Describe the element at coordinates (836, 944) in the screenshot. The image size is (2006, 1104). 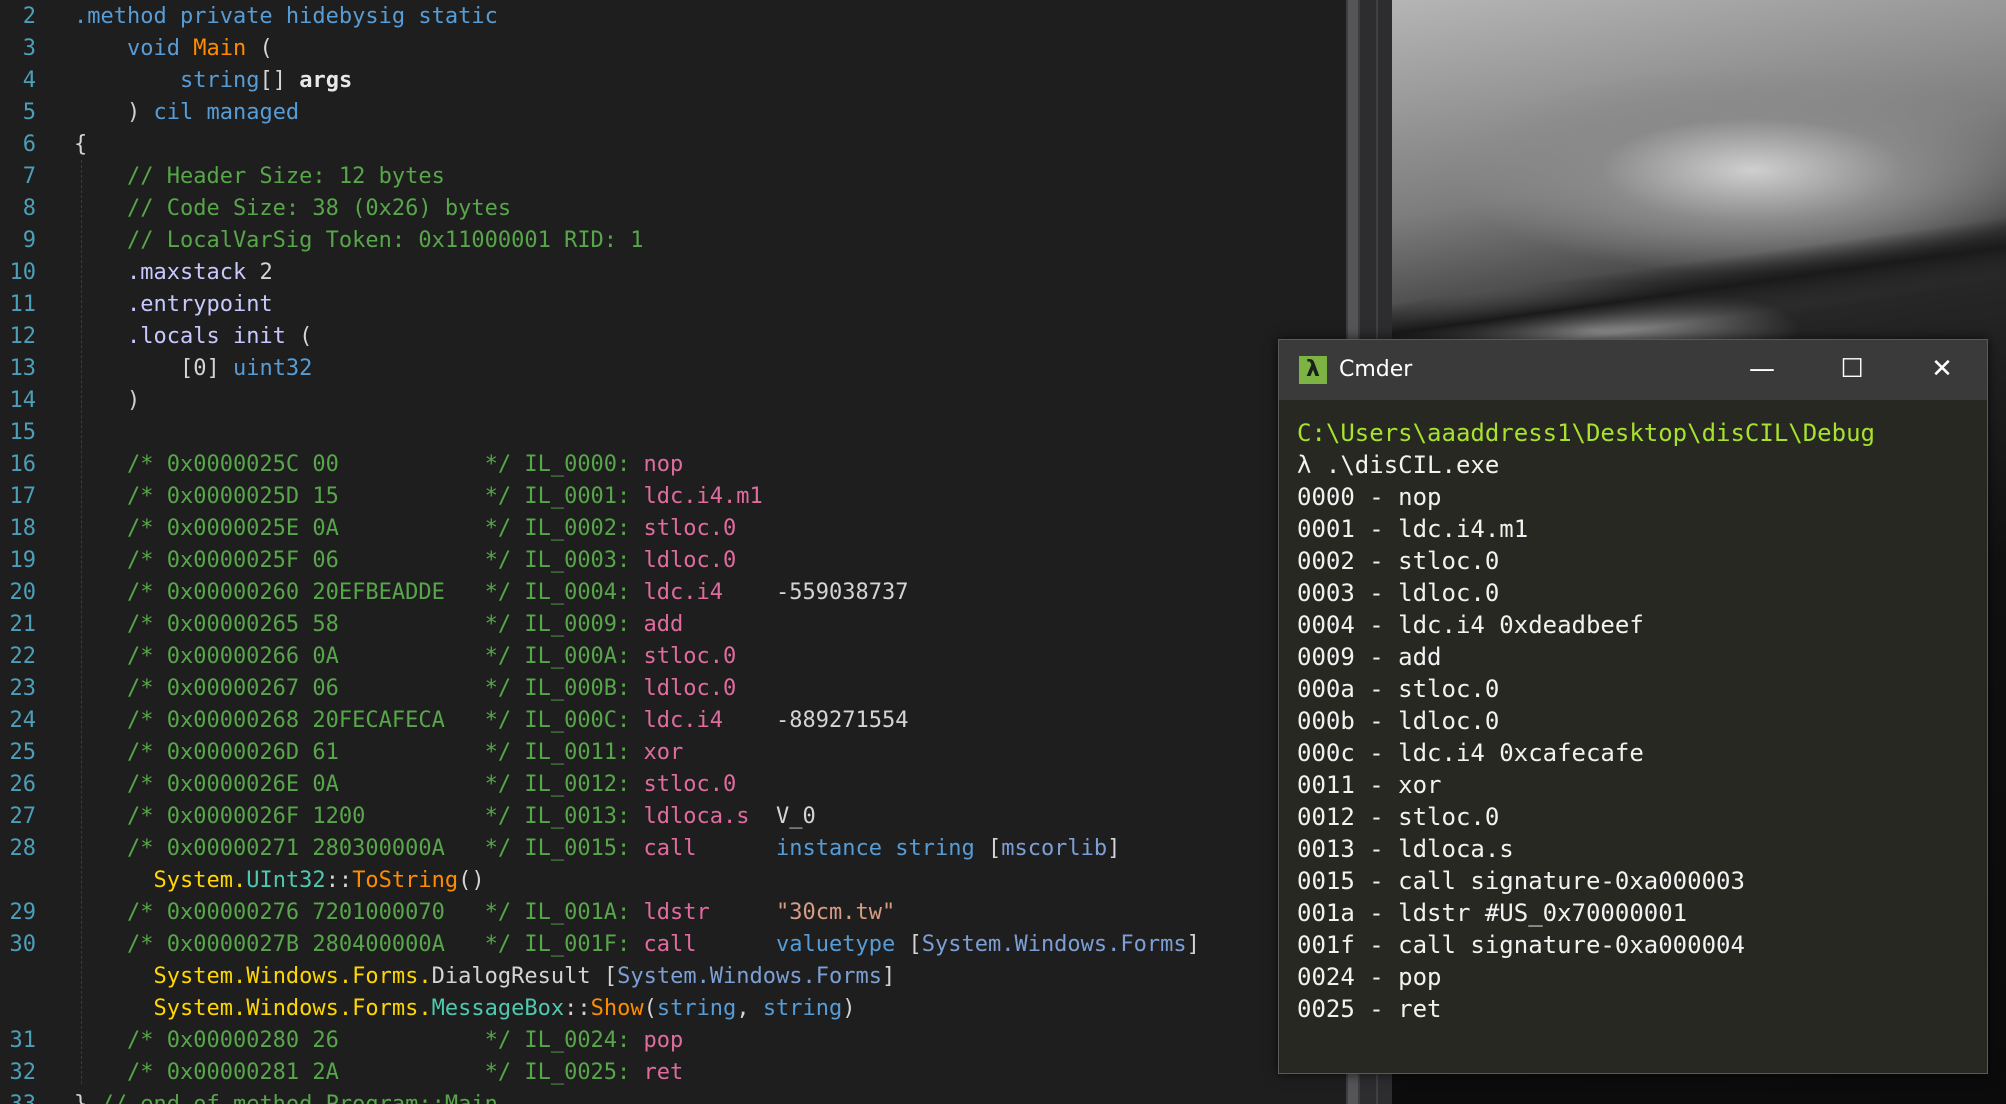
I see `code-token: valuetype` at that location.